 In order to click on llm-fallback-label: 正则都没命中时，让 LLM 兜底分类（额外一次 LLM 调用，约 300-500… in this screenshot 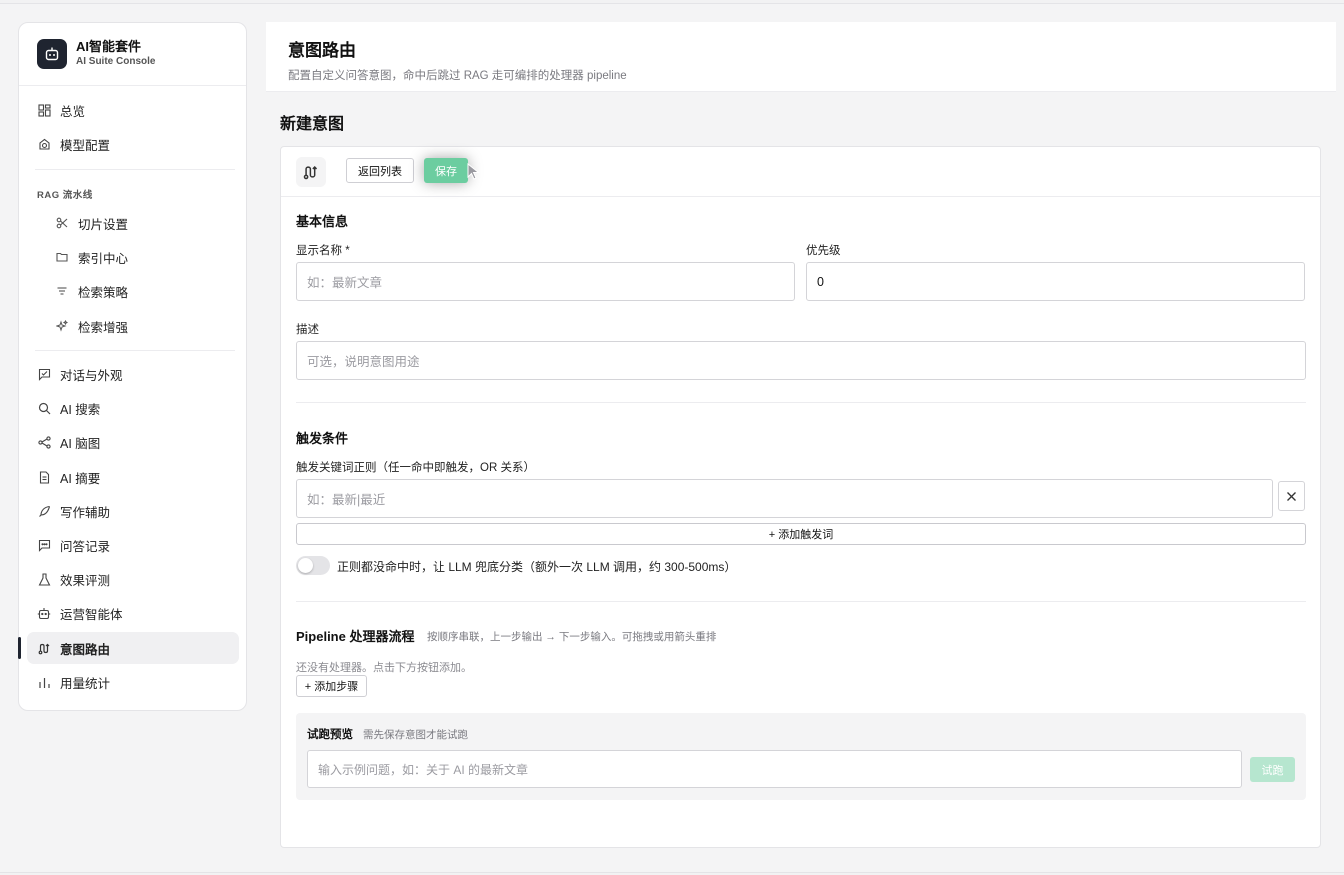, I will do `click(537, 567)`.